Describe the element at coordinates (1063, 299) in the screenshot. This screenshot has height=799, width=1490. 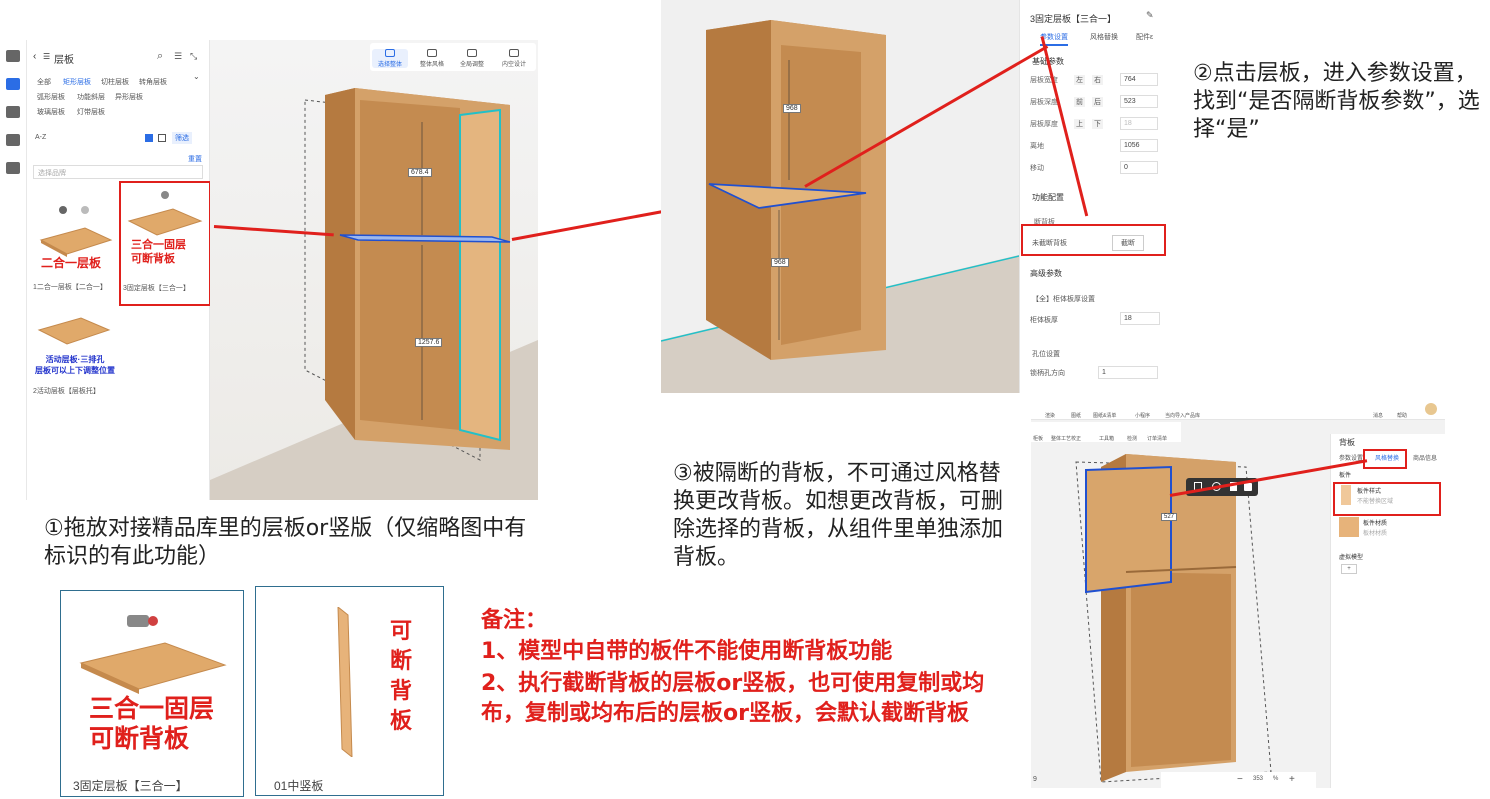
I see `thick-title: 【全】柜体板厚设置` at that location.